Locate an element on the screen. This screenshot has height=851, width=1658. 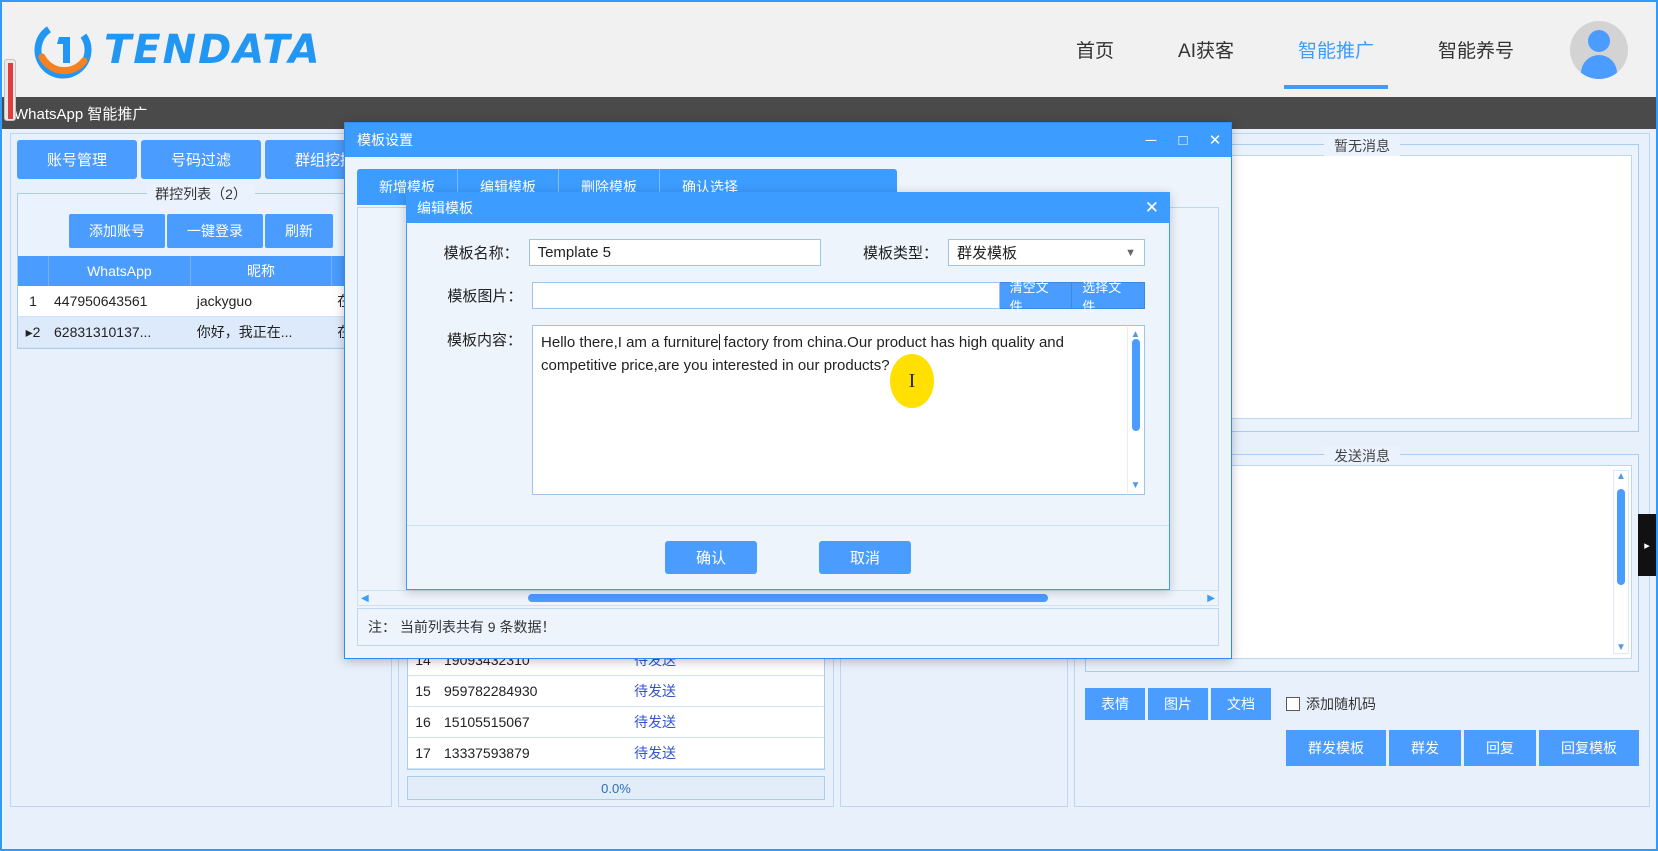
content-scrollbar: ▲ ▼ is located at coordinates (1135, 410).